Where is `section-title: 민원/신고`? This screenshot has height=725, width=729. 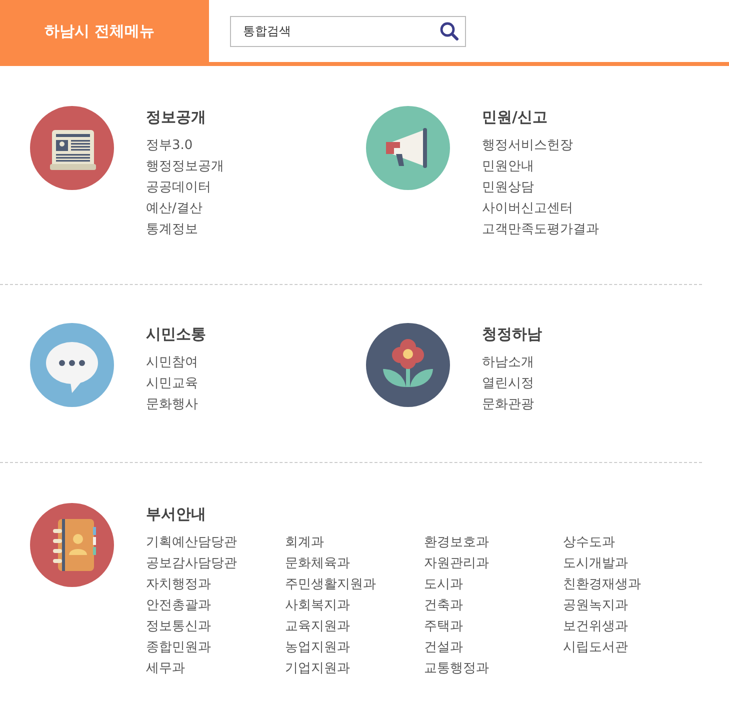 section-title: 민원/신고 is located at coordinates (515, 117).